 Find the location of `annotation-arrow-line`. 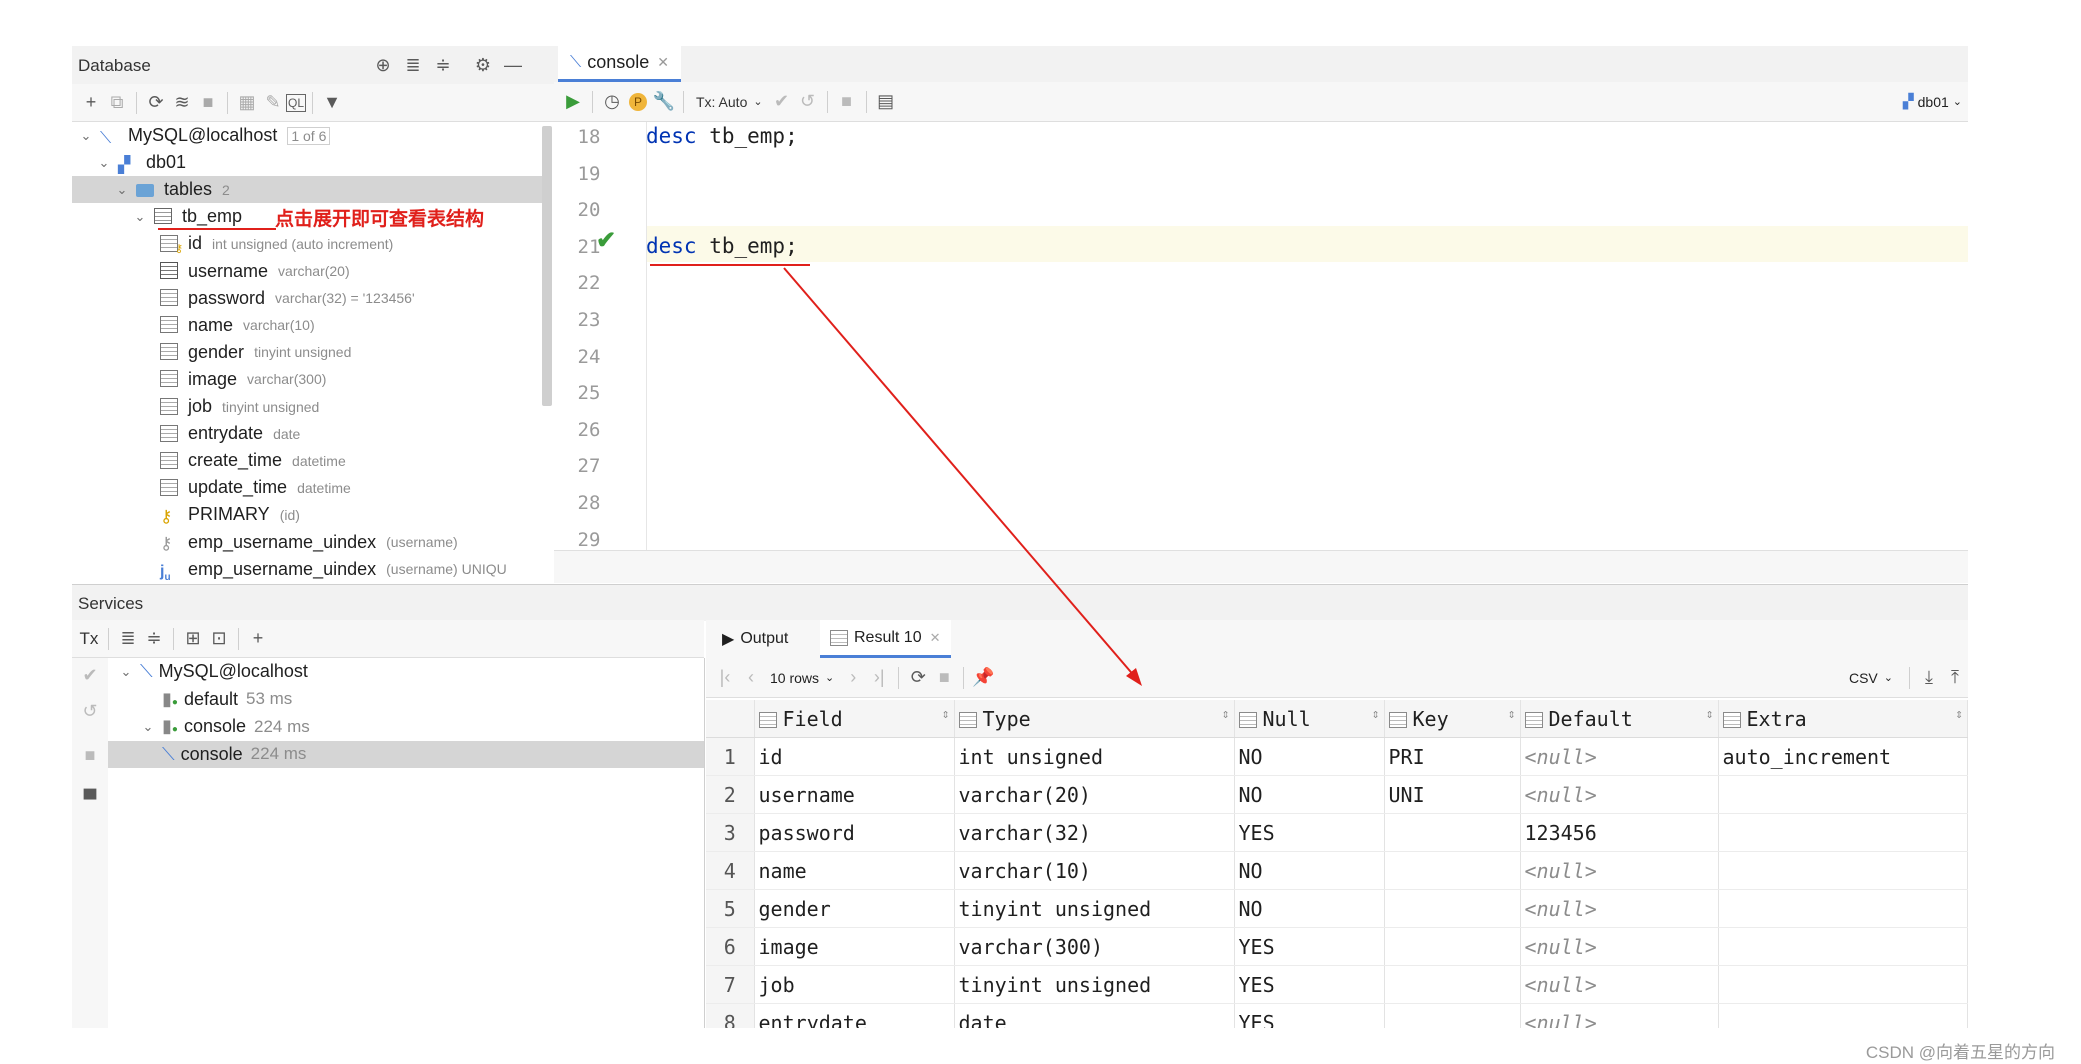

annotation-arrow-line is located at coordinates (960, 473).